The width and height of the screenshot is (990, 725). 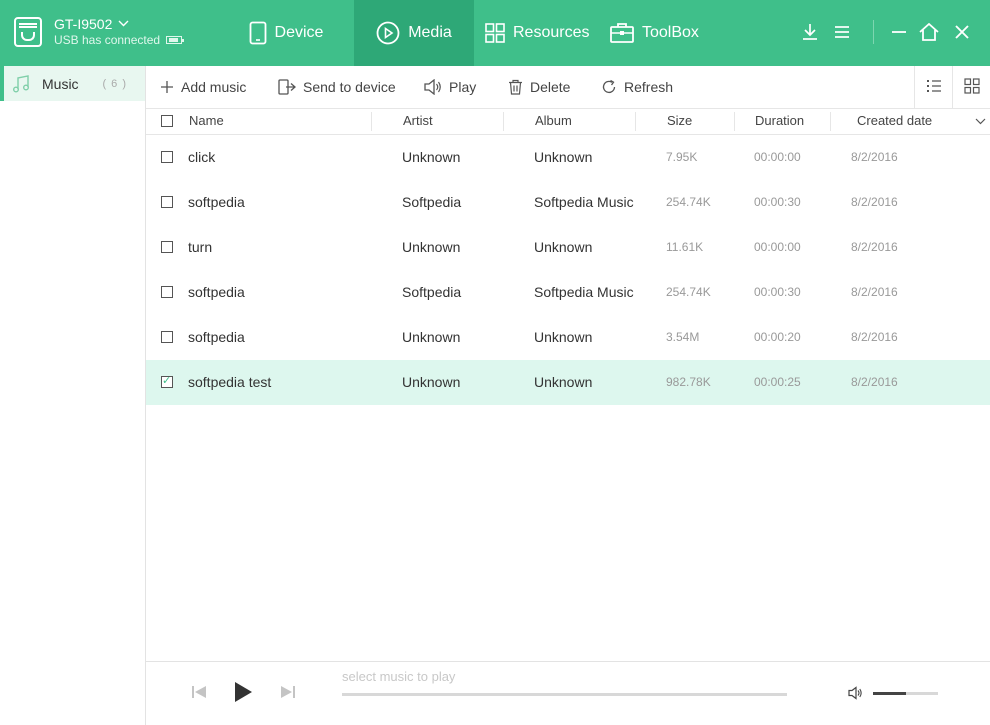 I want to click on skip-forward-icon, so click(x=288, y=693).